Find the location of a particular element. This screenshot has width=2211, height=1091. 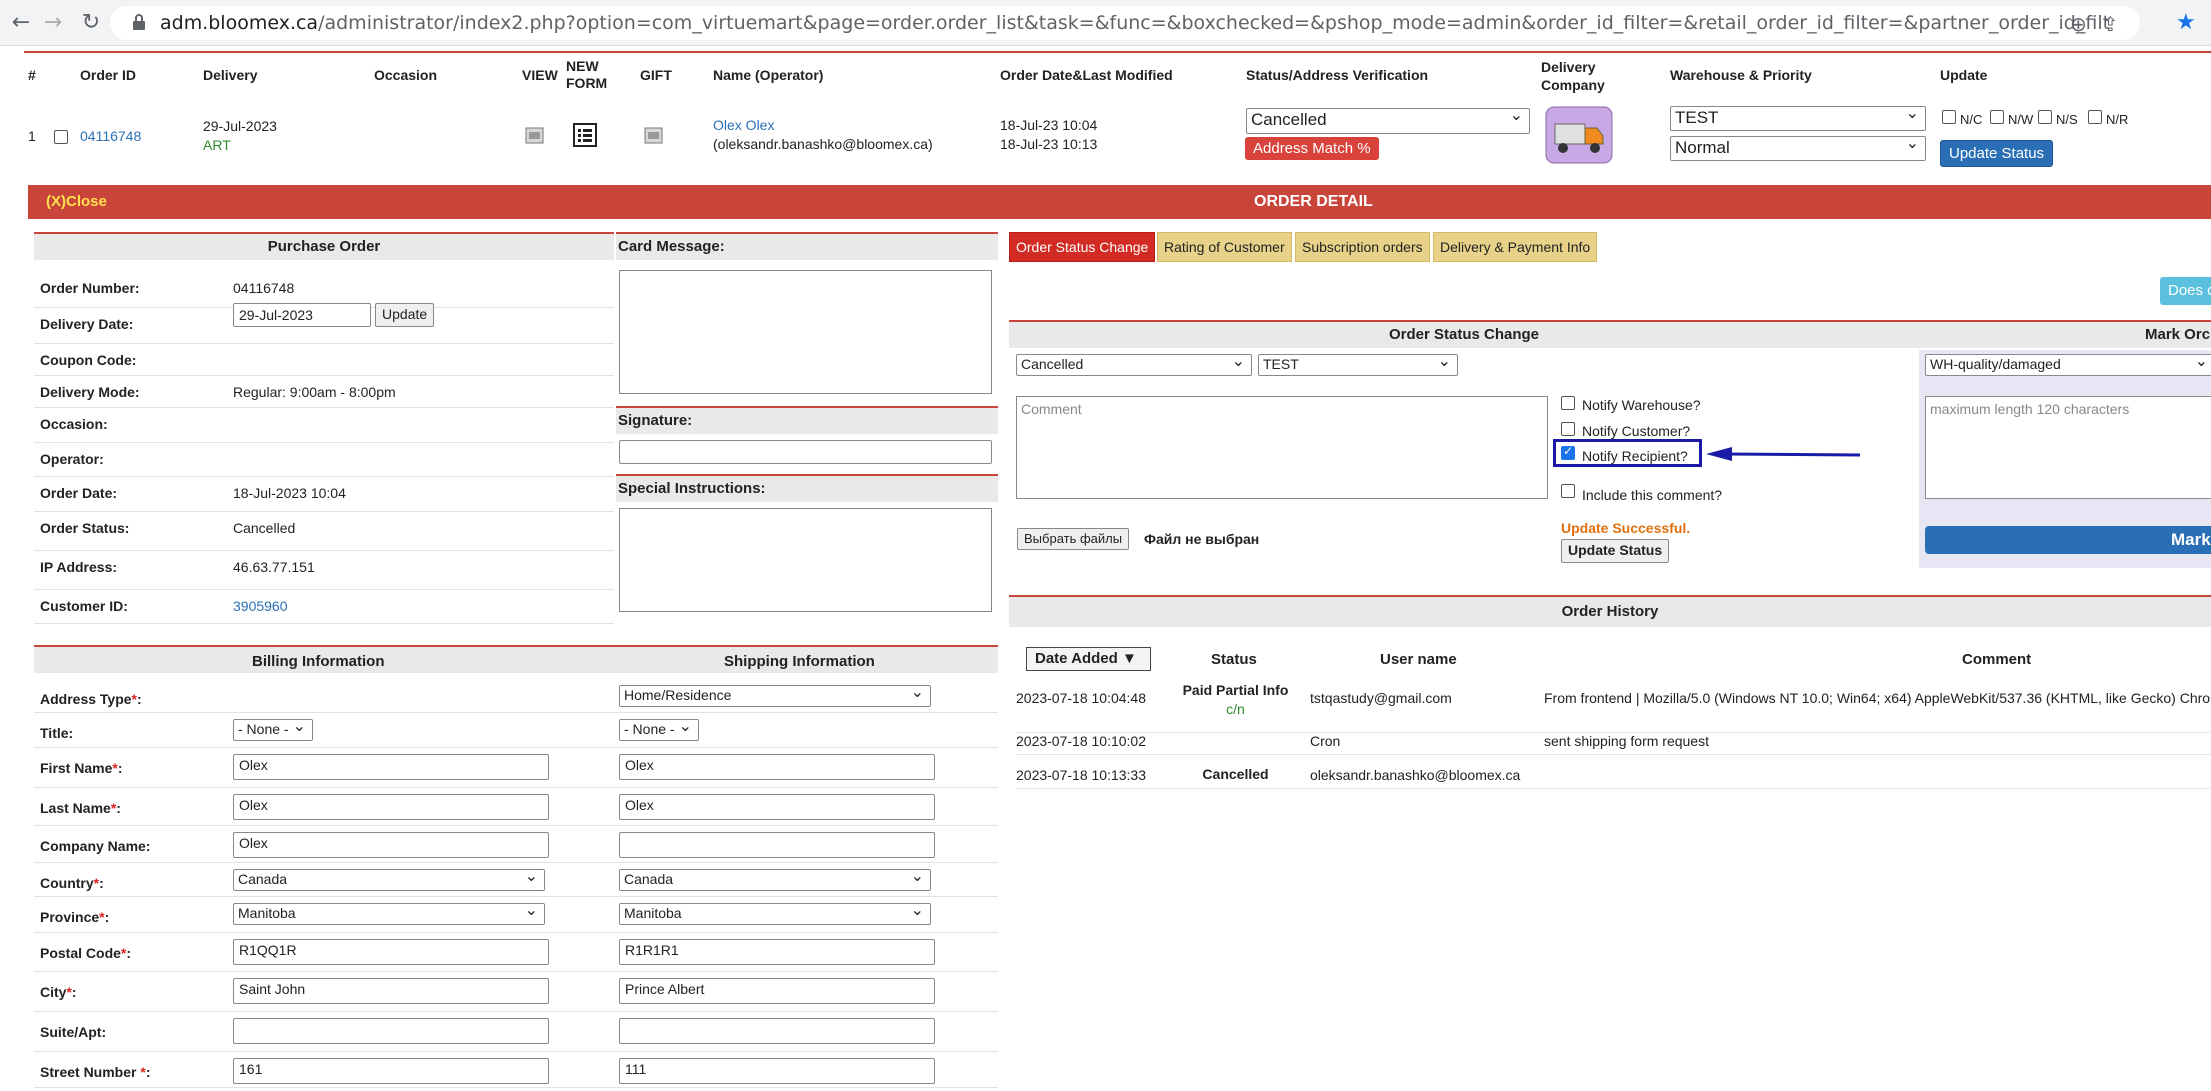

po-label: Delivery Date: is located at coordinates (87, 324).